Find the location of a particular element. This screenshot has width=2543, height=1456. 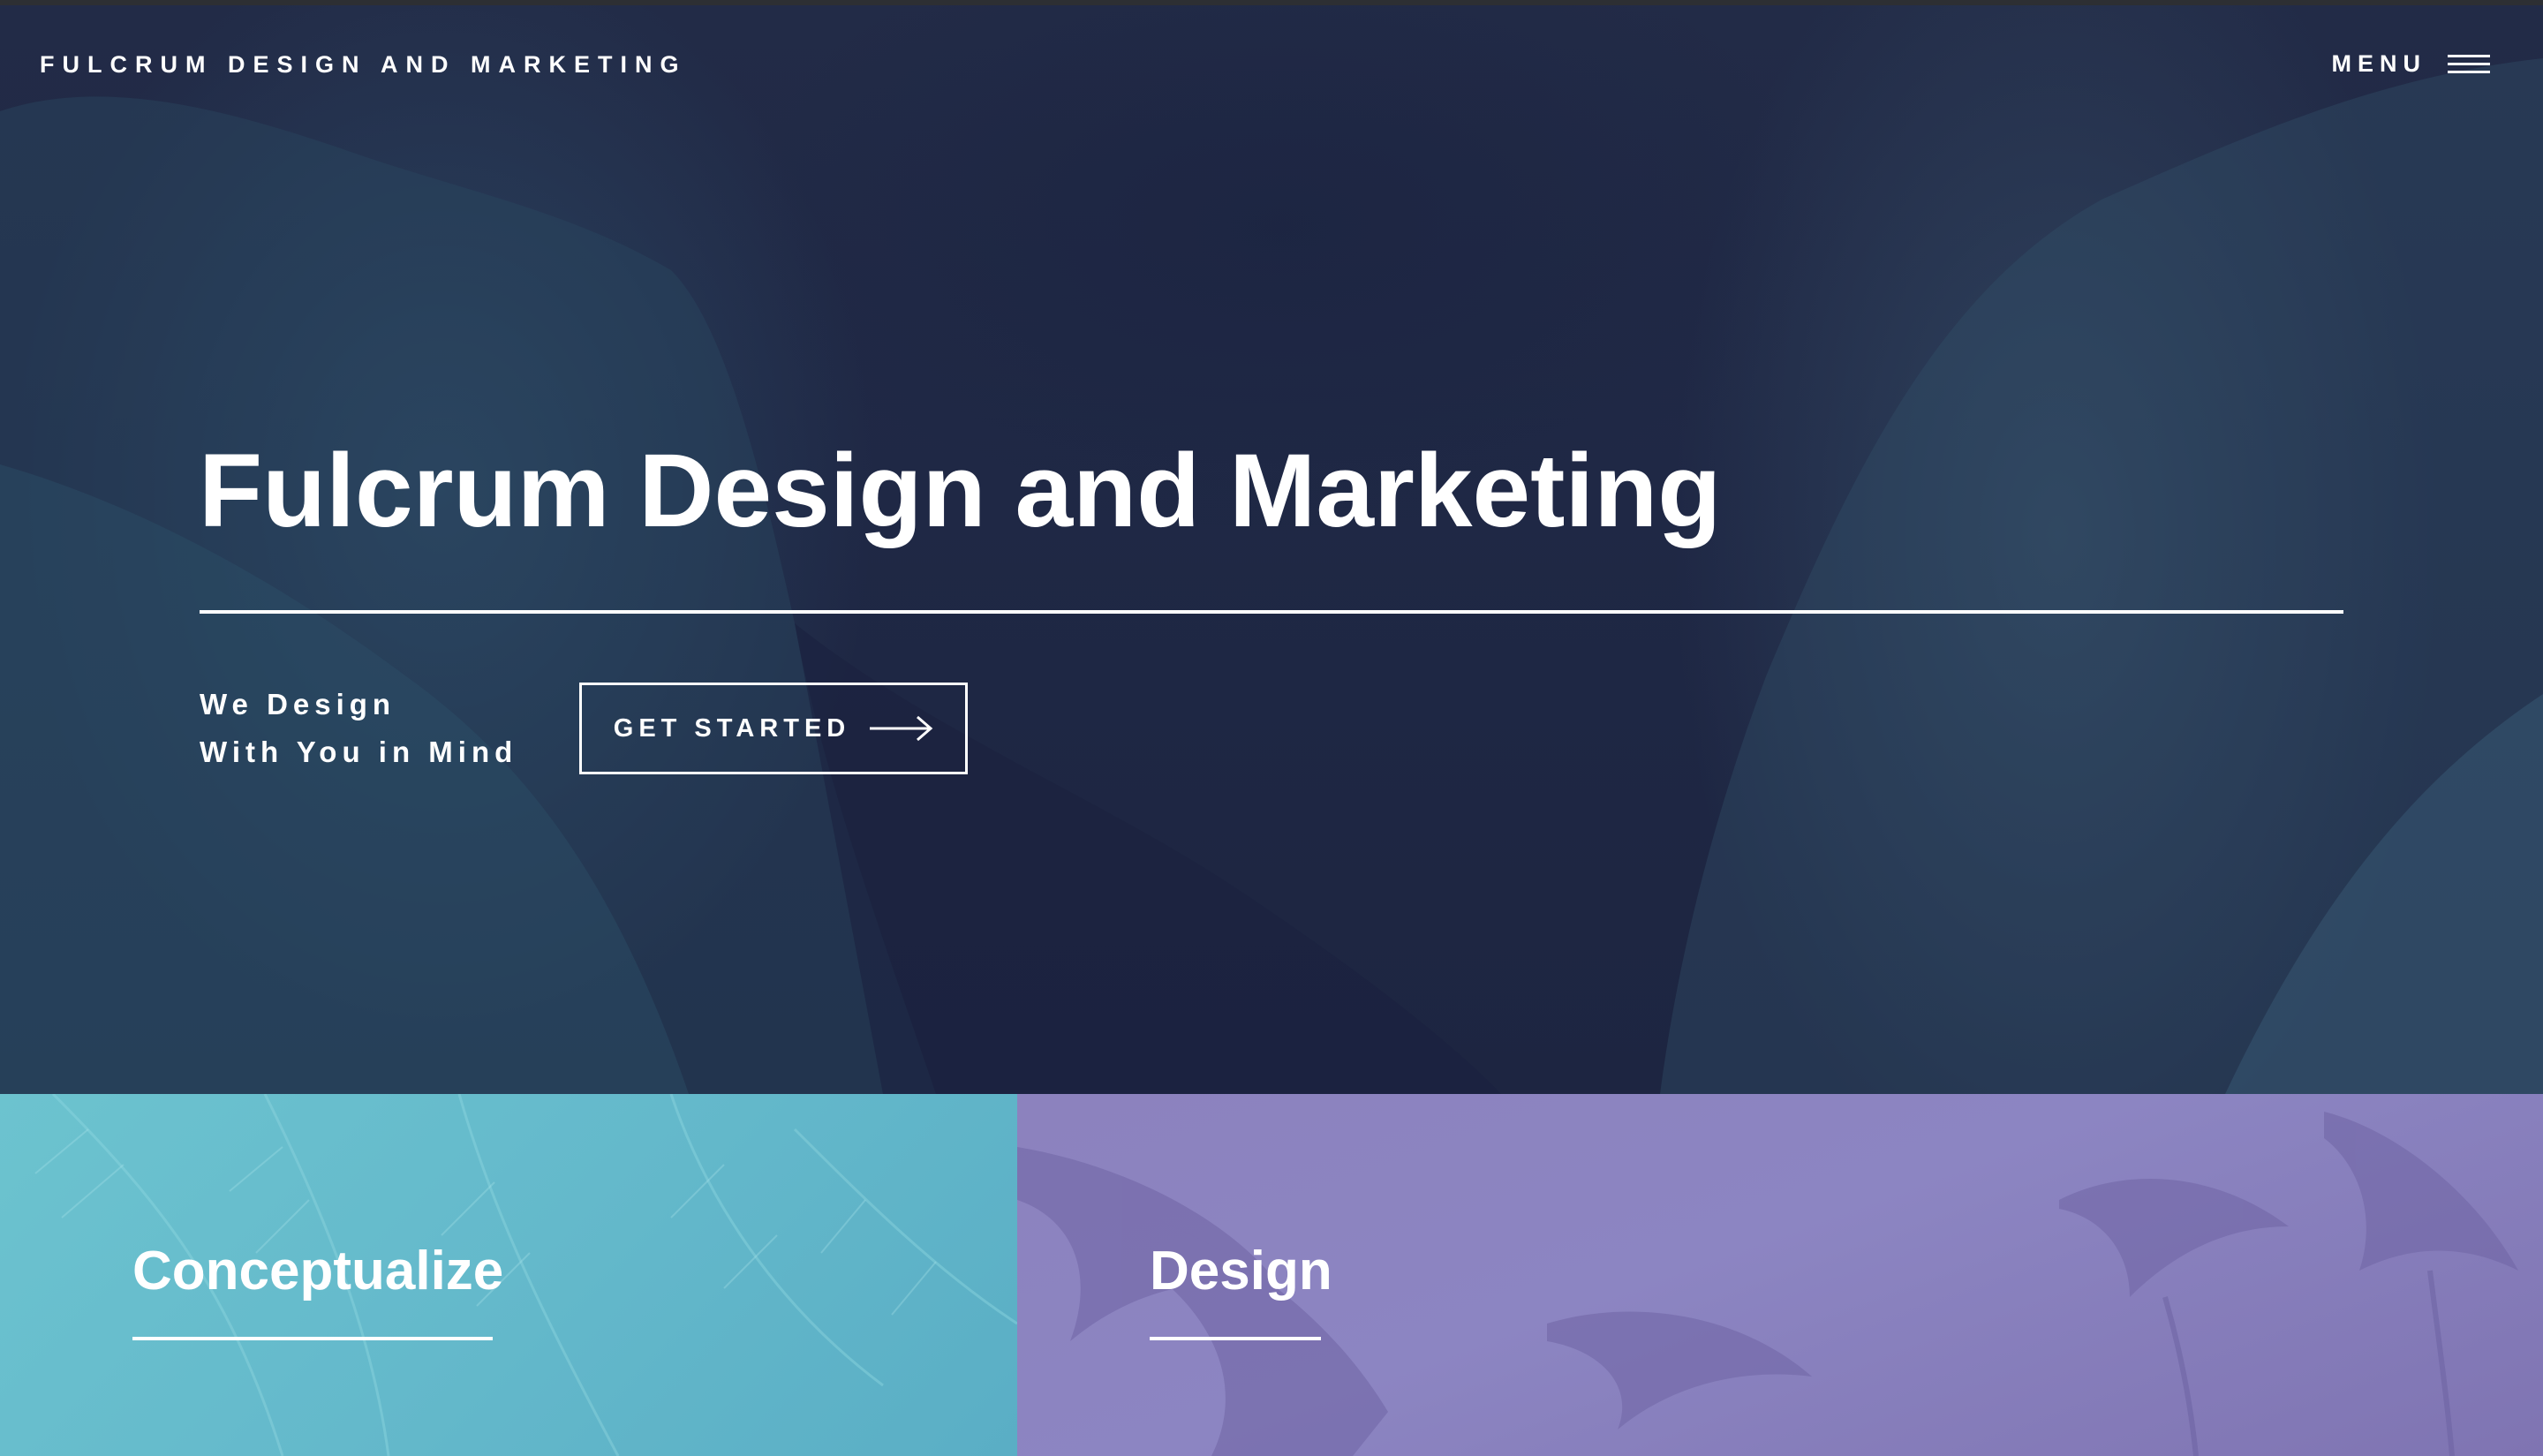

brand-logo-text: FULCRUM DESIGN AND MARKETING is located at coordinates (363, 65).